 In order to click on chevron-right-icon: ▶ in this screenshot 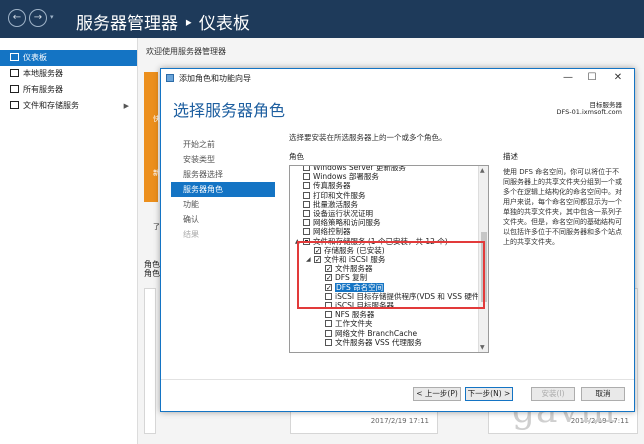, I will do `click(126, 106)`.